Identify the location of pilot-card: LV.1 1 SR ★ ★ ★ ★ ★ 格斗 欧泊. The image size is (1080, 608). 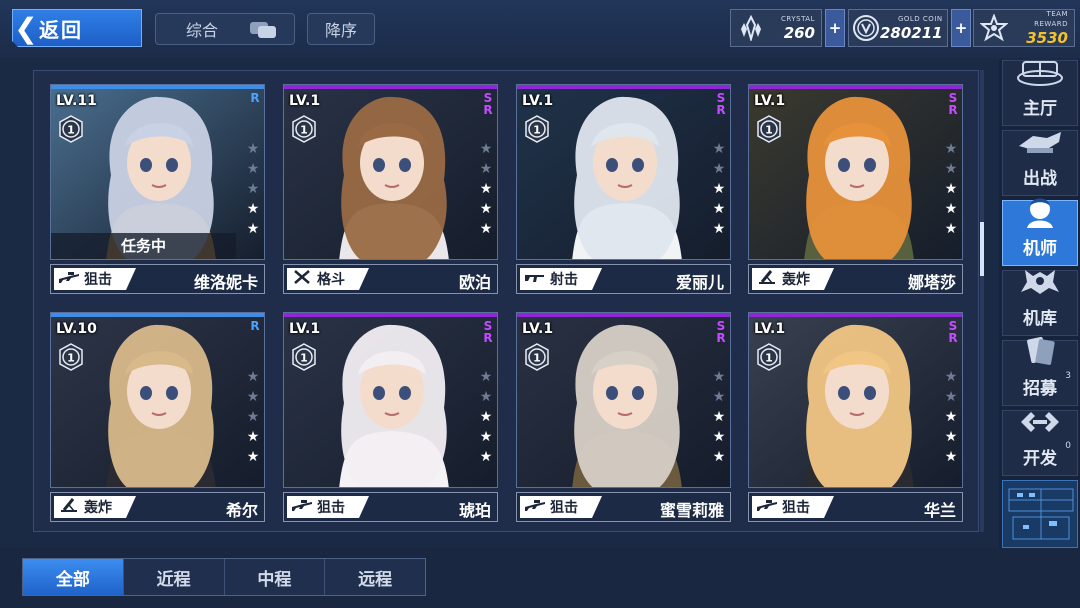
(390, 189).